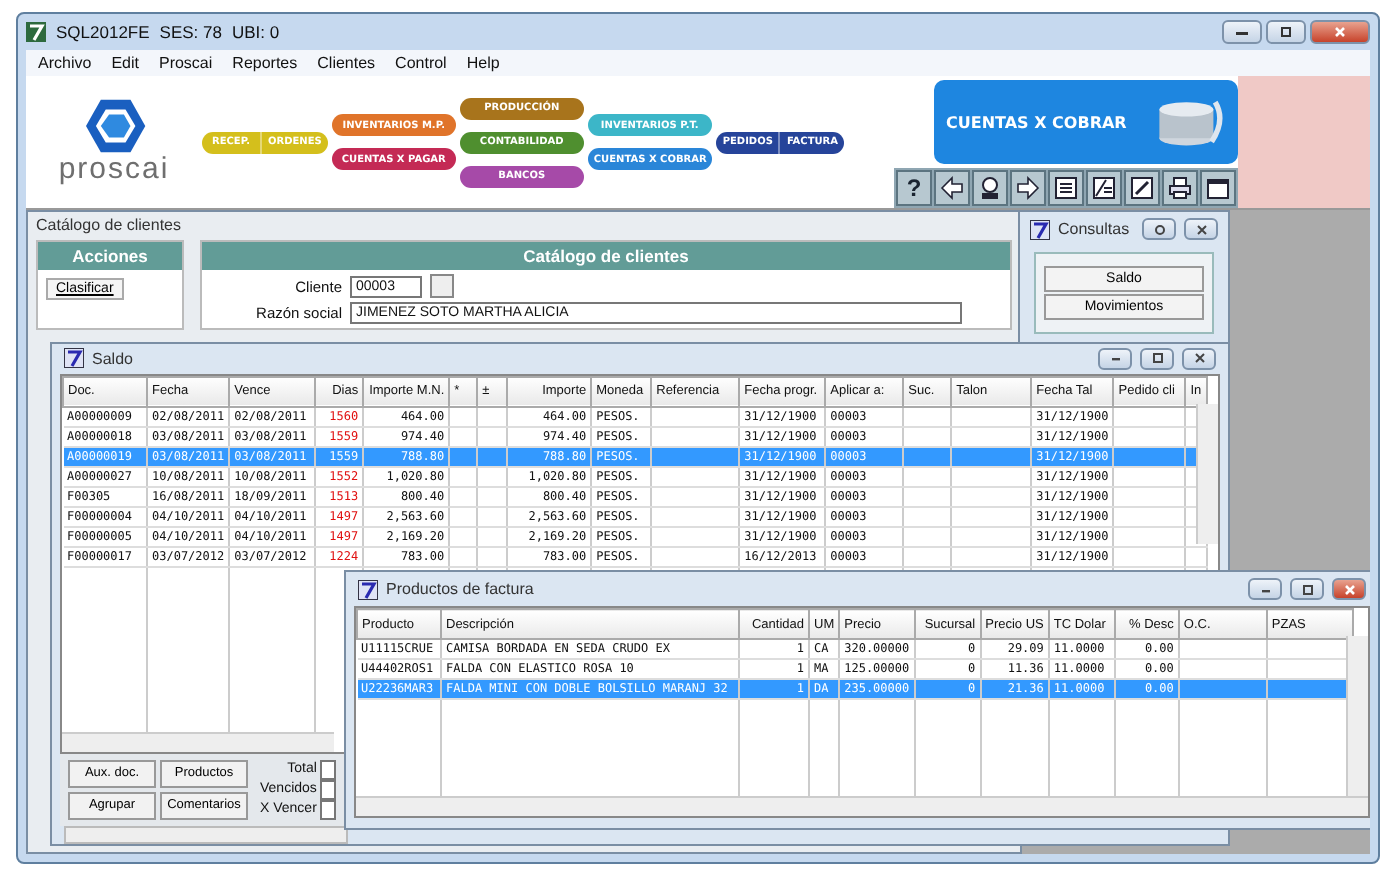  Describe the element at coordinates (185, 63) in the screenshot. I see `menu-item: Proscai` at that location.